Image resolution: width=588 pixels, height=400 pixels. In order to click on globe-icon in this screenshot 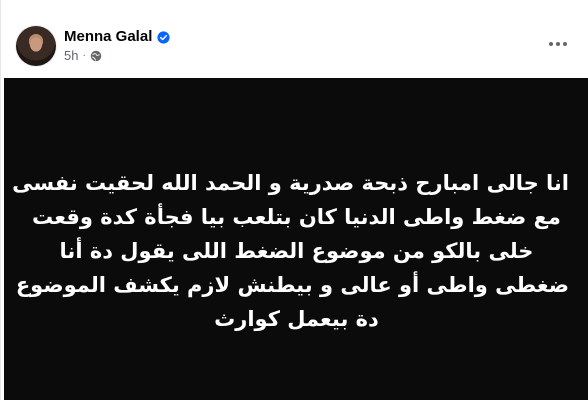, I will do `click(96, 56)`.